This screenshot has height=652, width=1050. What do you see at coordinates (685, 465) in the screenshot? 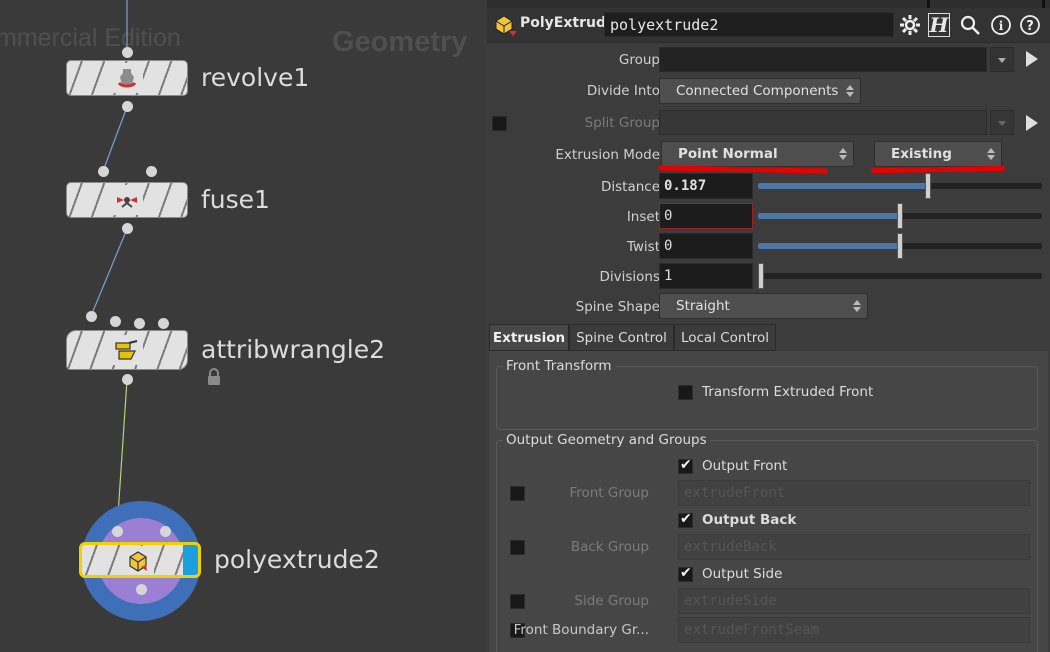
I see `output-front-checkbox` at bounding box center [685, 465].